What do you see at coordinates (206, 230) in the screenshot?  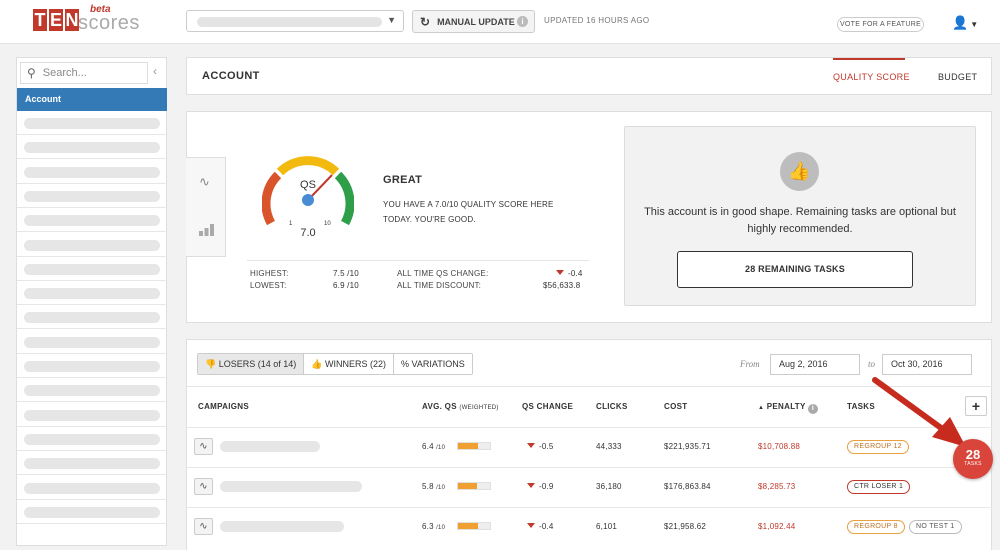 I see `bar-chart-icon` at bounding box center [206, 230].